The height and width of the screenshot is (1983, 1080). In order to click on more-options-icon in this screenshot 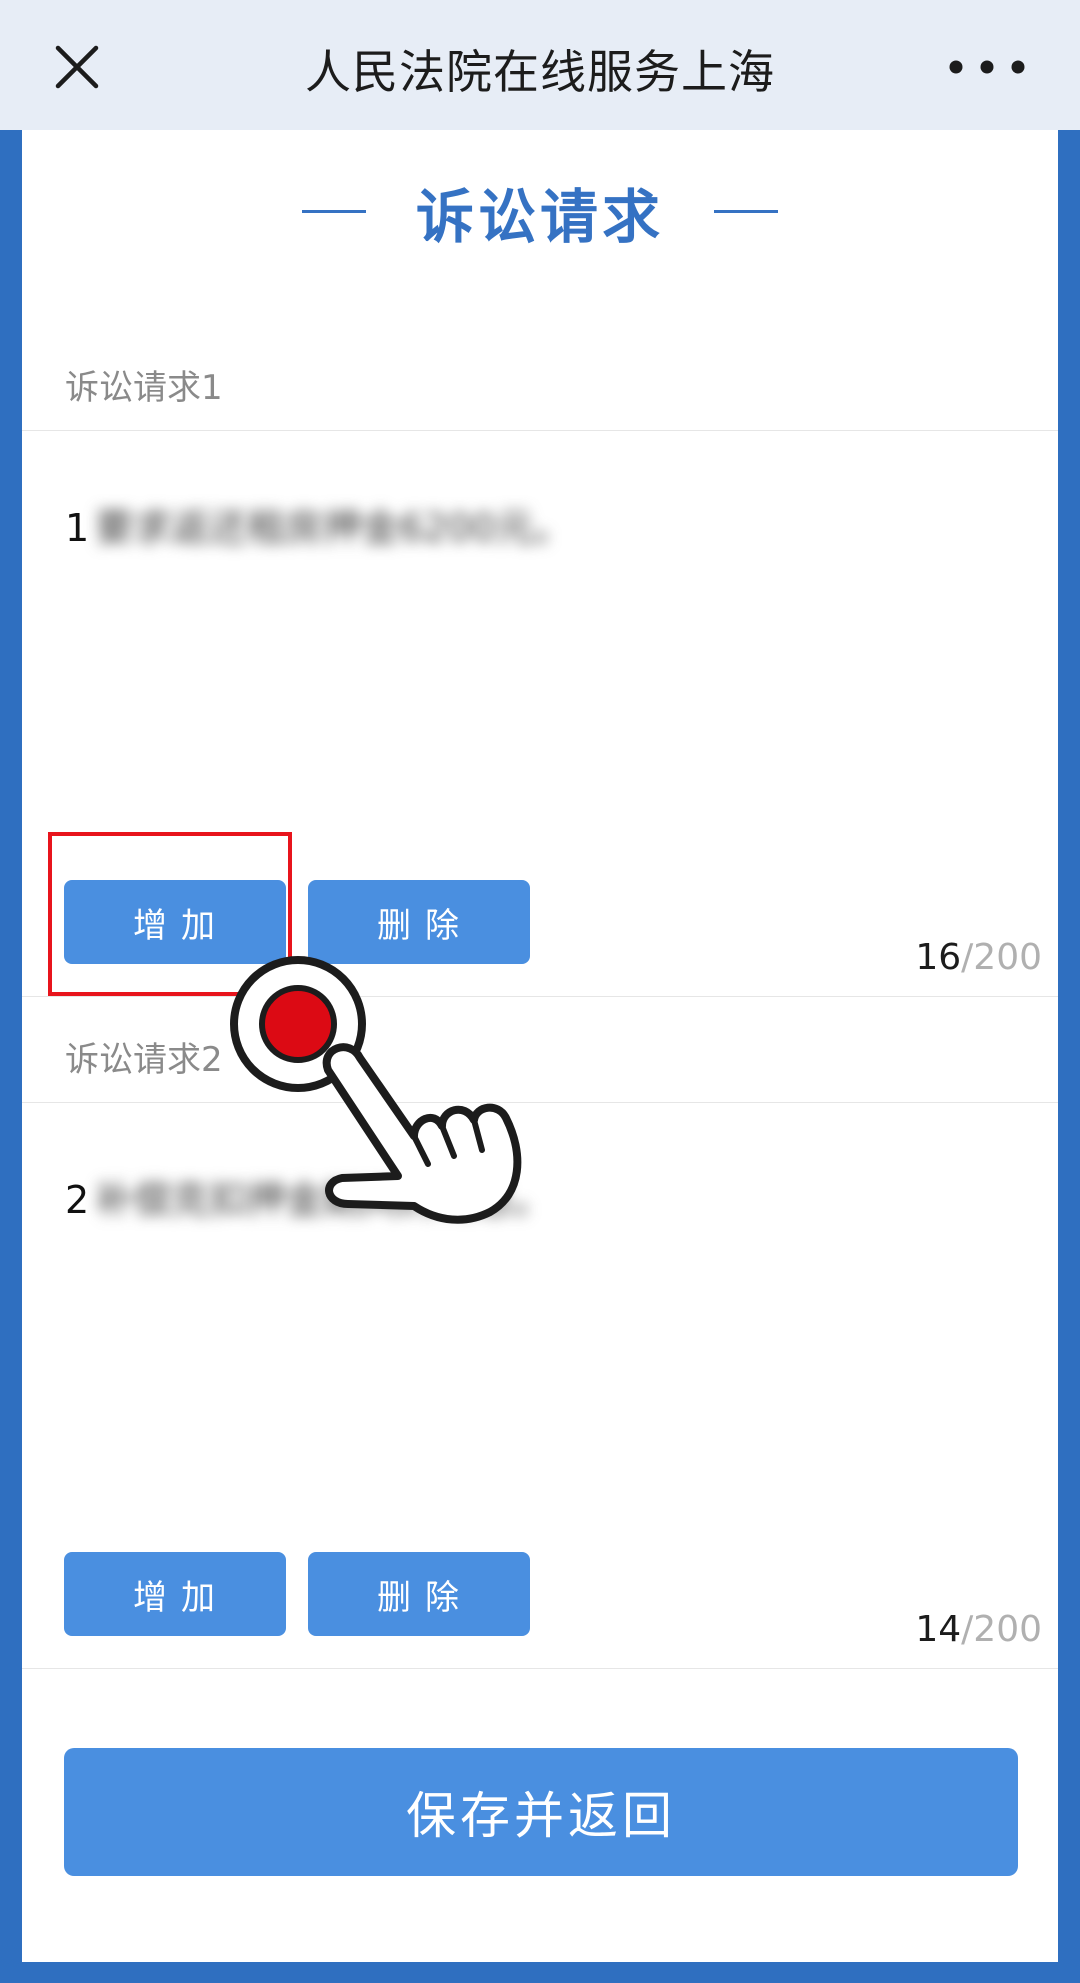, I will do `click(987, 67)`.